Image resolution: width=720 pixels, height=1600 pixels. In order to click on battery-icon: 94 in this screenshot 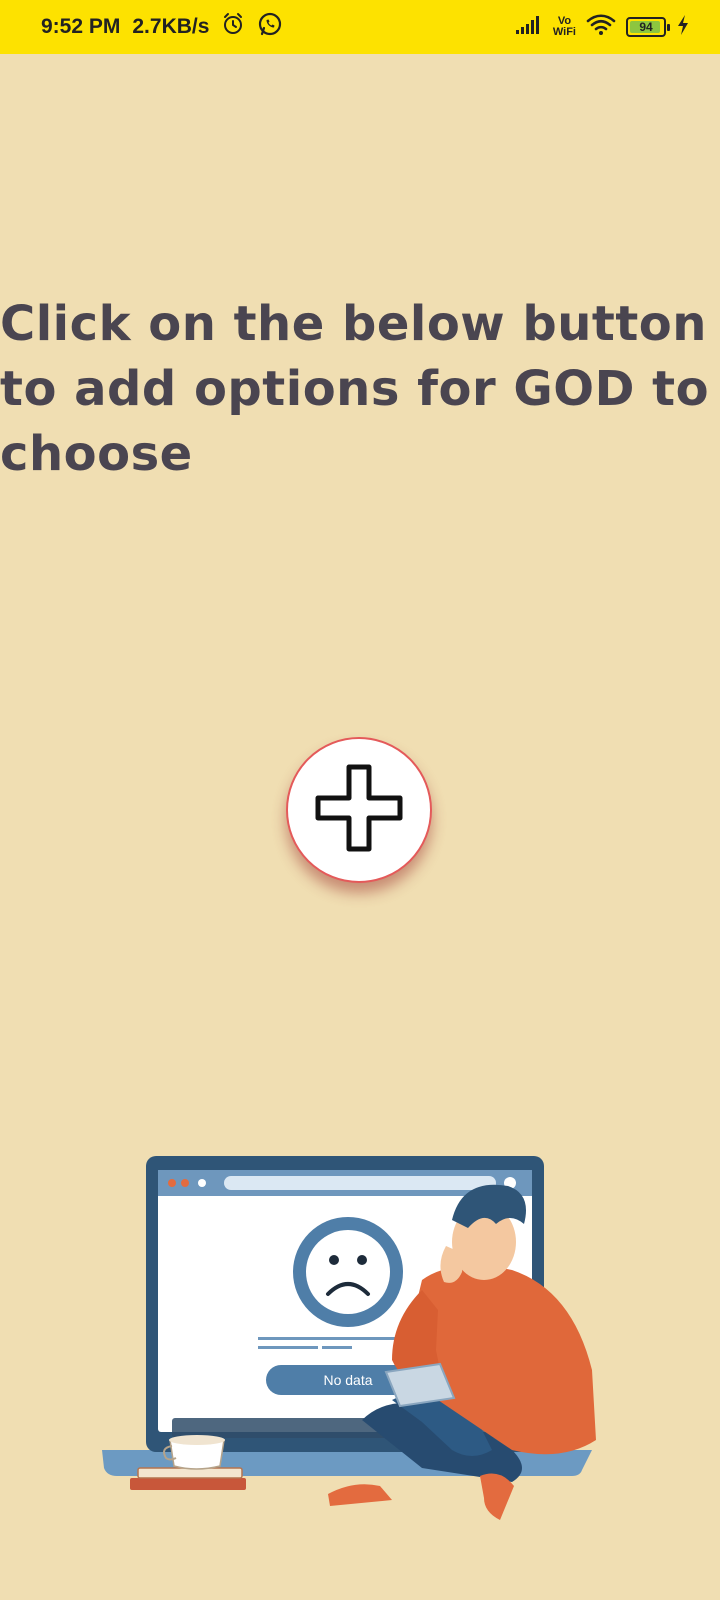, I will do `click(648, 27)`.